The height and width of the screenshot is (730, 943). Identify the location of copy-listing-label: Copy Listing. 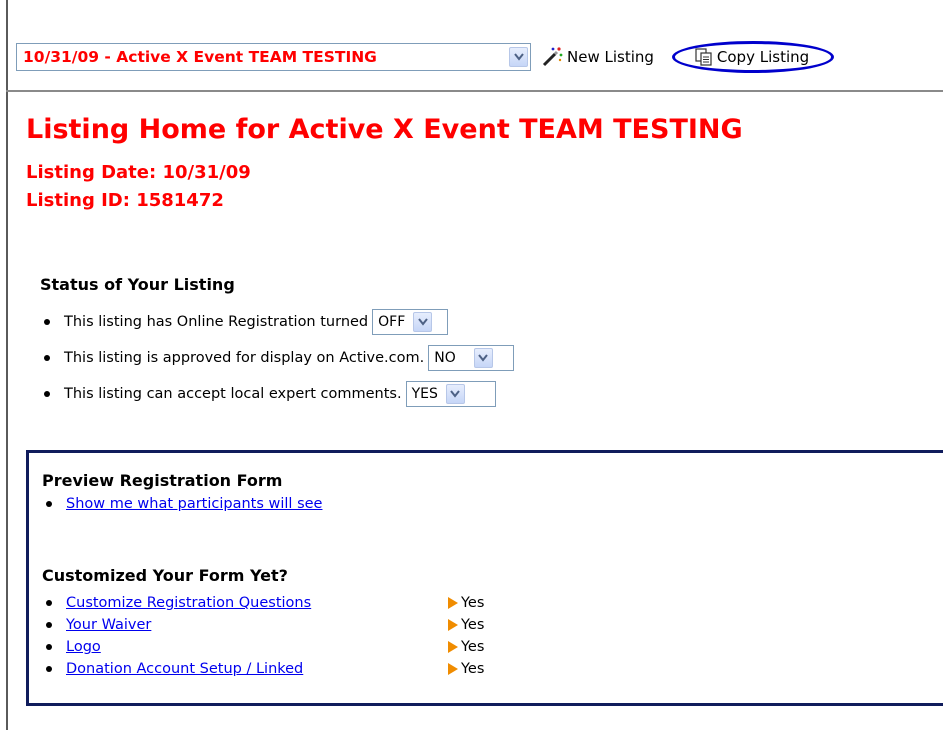
(763, 57).